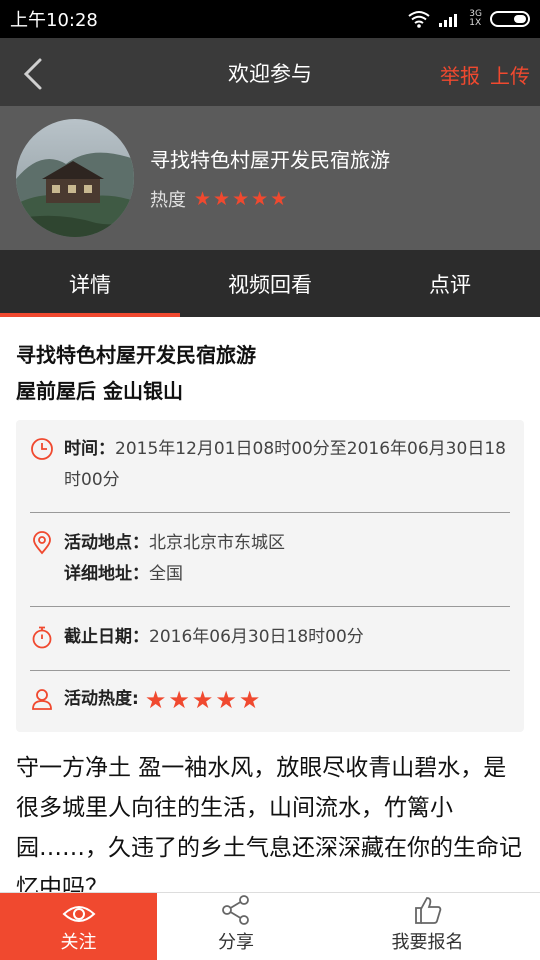  I want to click on nav-bar: 欢迎参与 举报 上传, so click(270, 72).